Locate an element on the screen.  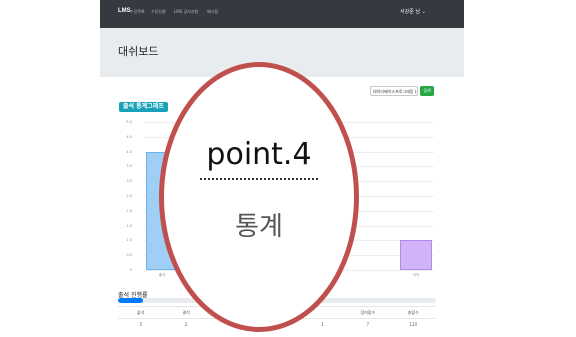
stats-header: 결석 is located at coordinates (186, 312).